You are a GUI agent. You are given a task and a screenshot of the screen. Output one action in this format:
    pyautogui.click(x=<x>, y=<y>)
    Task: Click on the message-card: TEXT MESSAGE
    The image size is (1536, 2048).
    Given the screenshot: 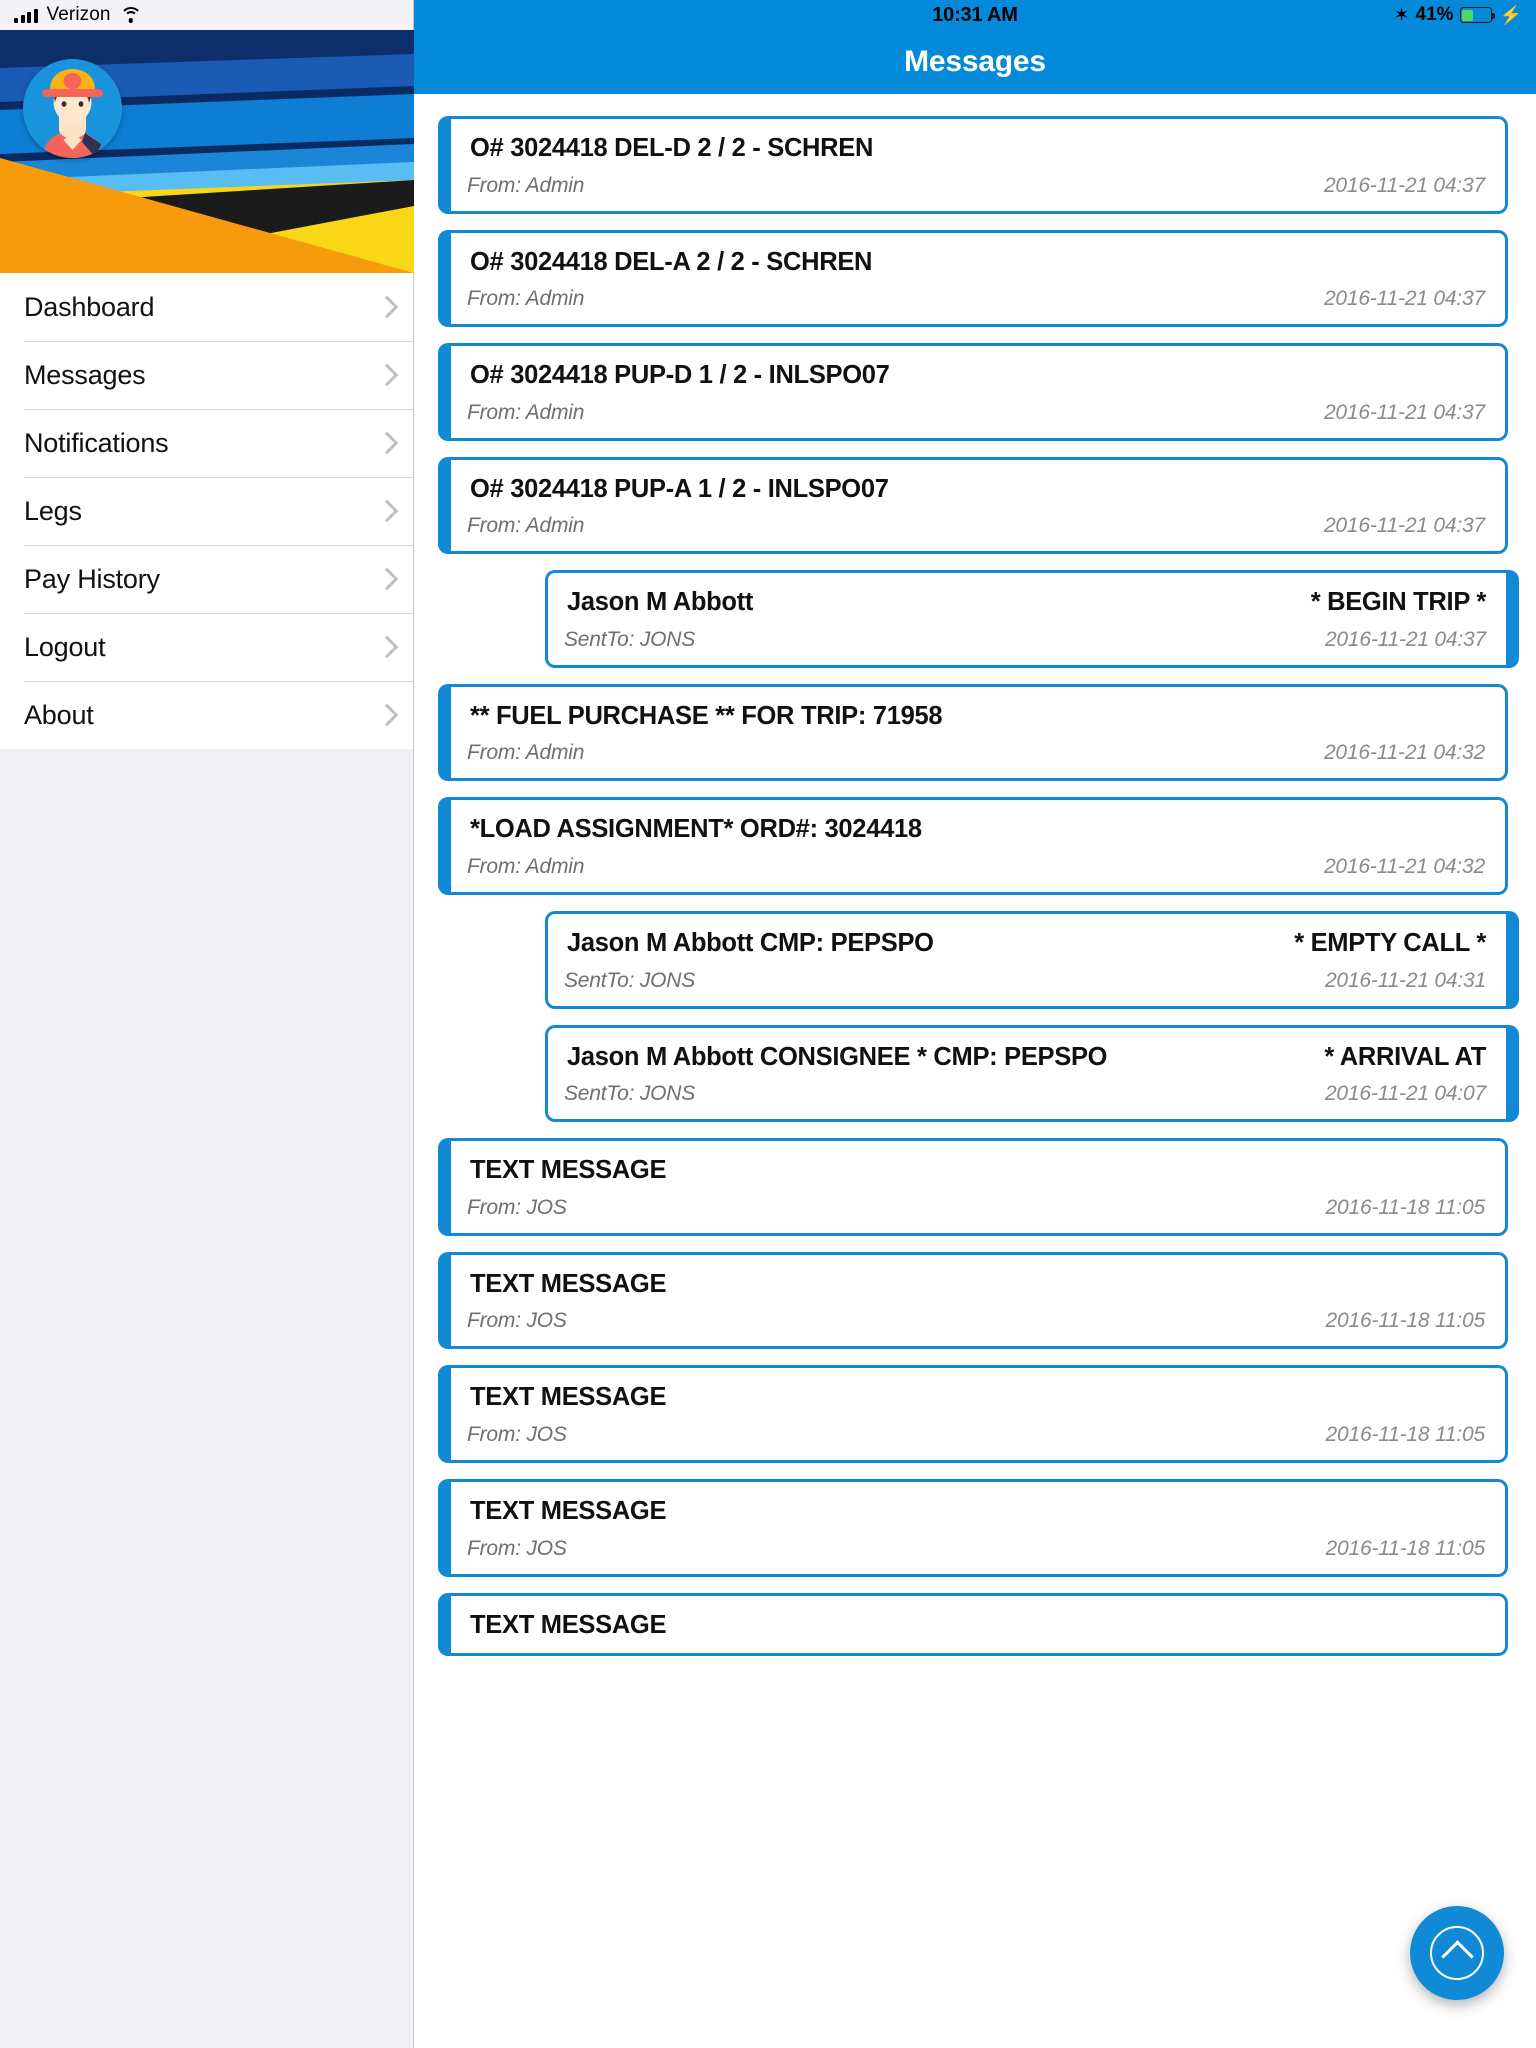 What is the action you would take?
    pyautogui.click(x=973, y=1624)
    